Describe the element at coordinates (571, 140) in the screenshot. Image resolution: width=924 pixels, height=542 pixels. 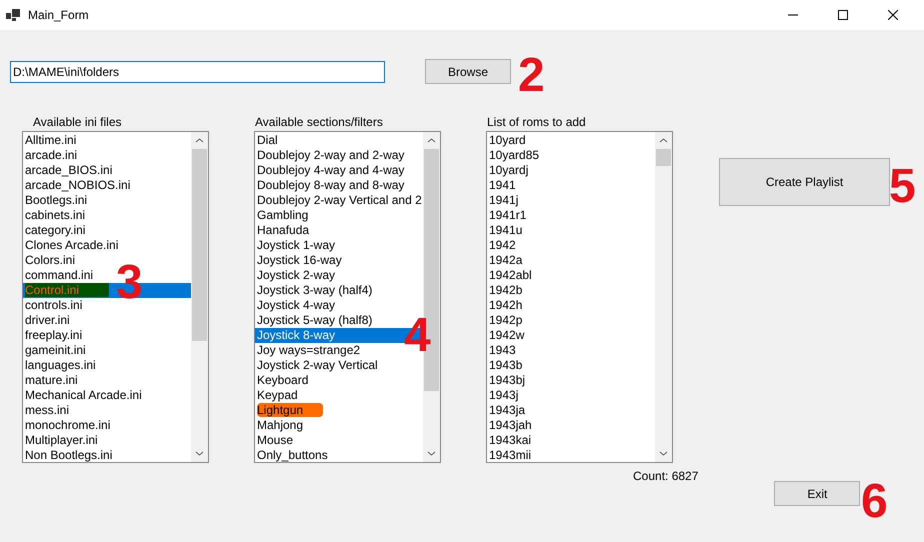
I see `list-item: 10yard` at that location.